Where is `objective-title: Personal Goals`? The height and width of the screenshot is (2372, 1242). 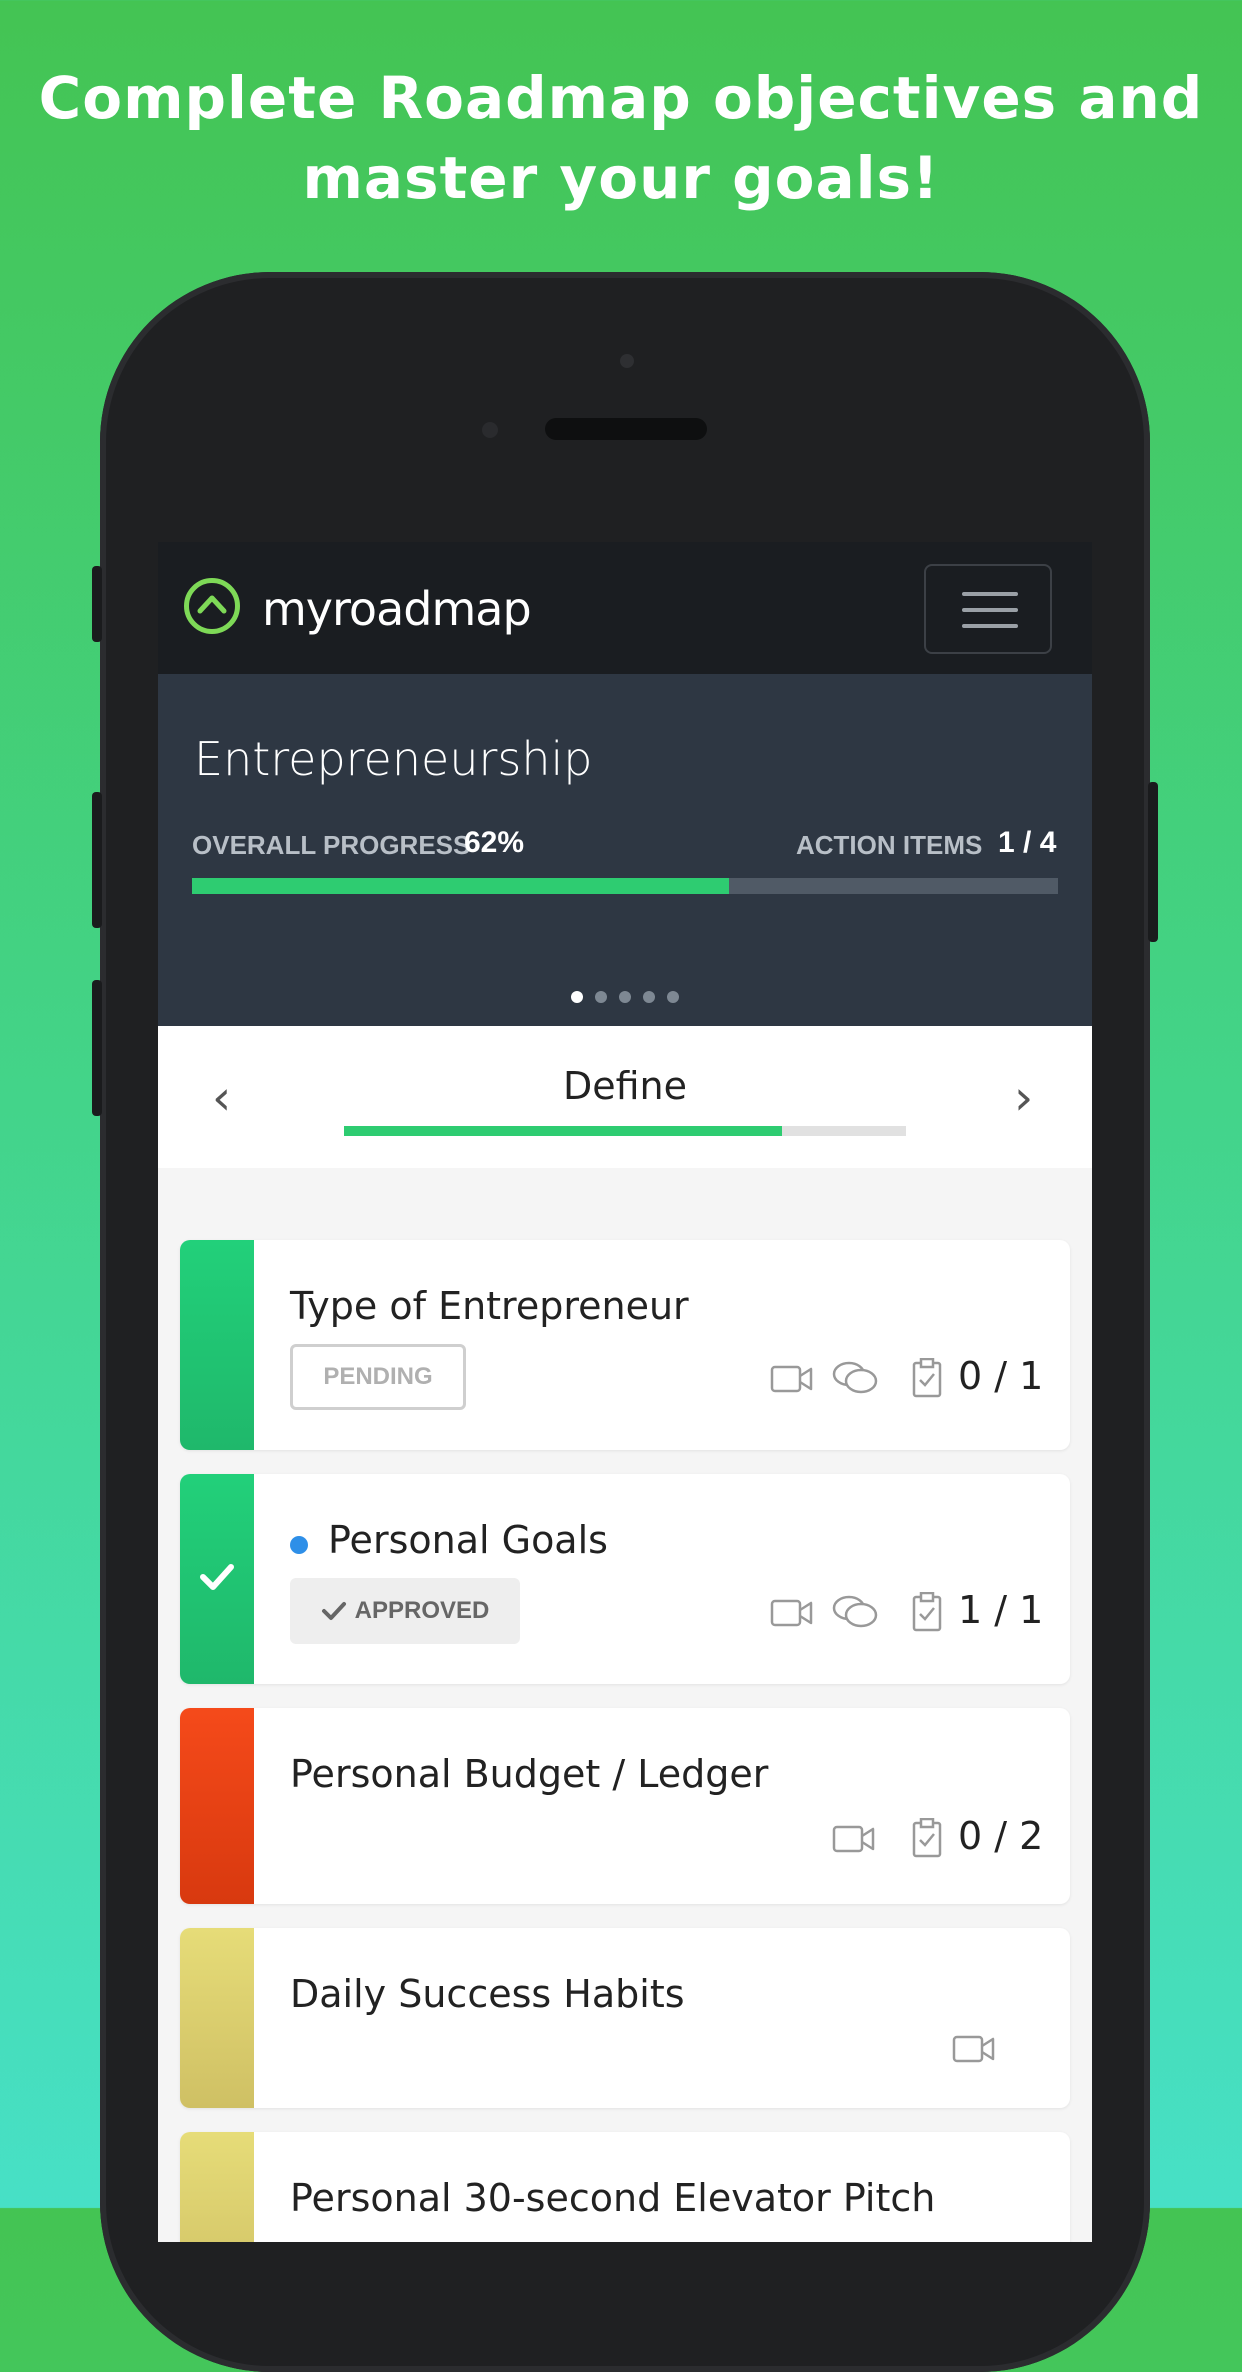 objective-title: Personal Goals is located at coordinates (468, 1540).